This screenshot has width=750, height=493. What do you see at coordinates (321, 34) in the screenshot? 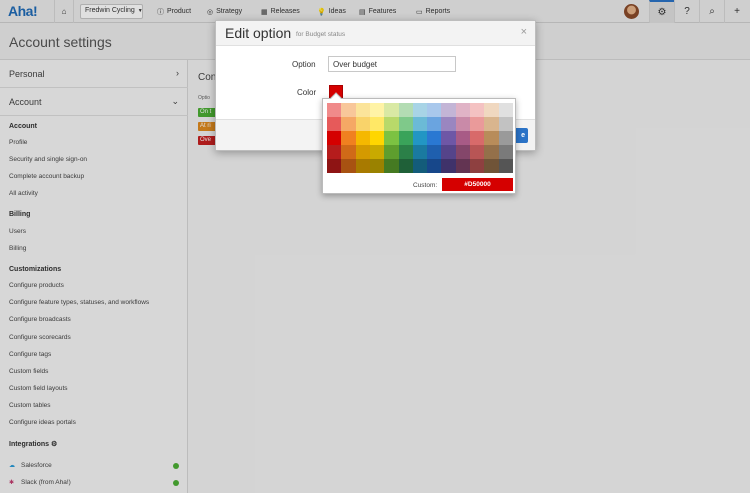
I see `dialog-subtitle: for Budget status` at bounding box center [321, 34].